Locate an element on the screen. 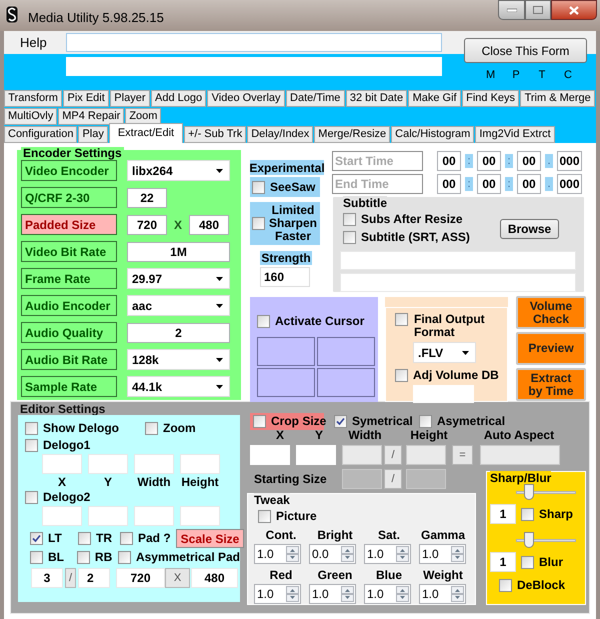 This screenshot has height=619, width=600. small-button: X is located at coordinates (177, 578).